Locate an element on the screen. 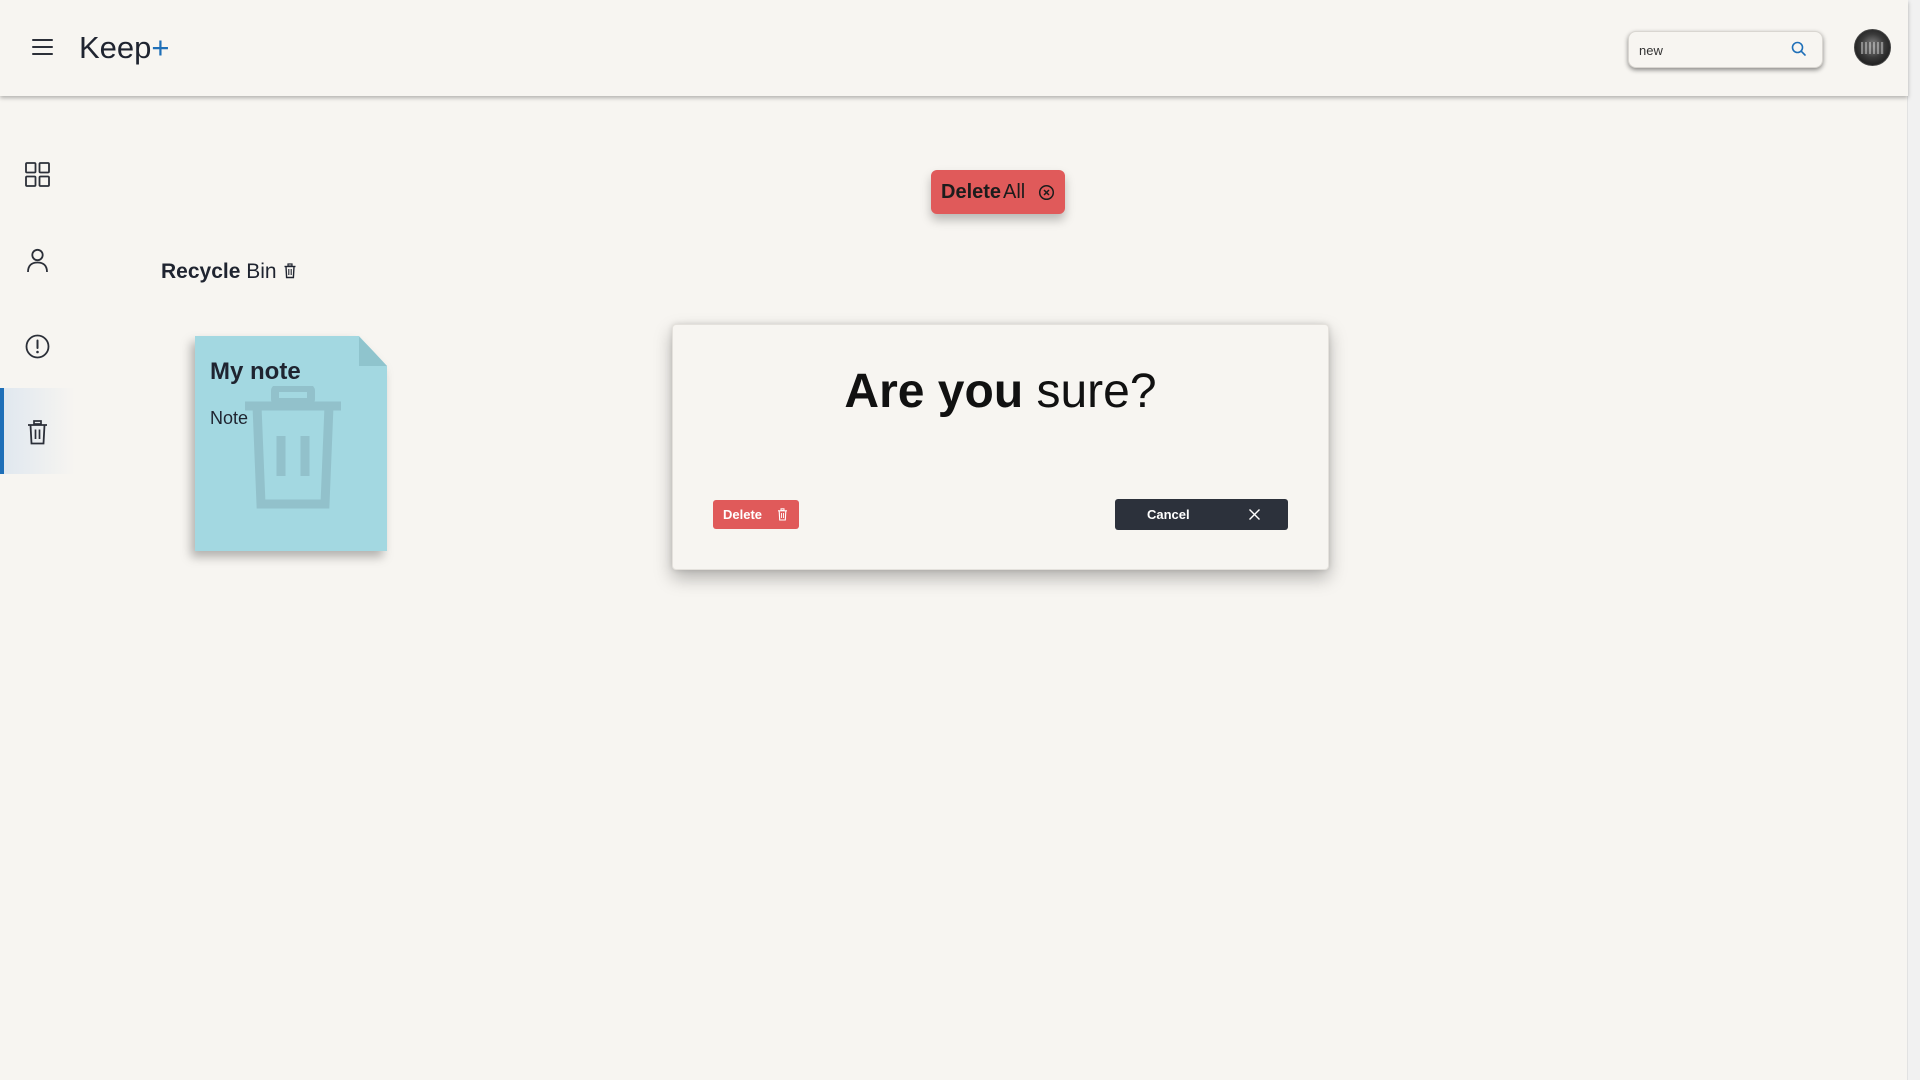 The image size is (1920, 1080). brand-name: Keep is located at coordinates (115, 47).